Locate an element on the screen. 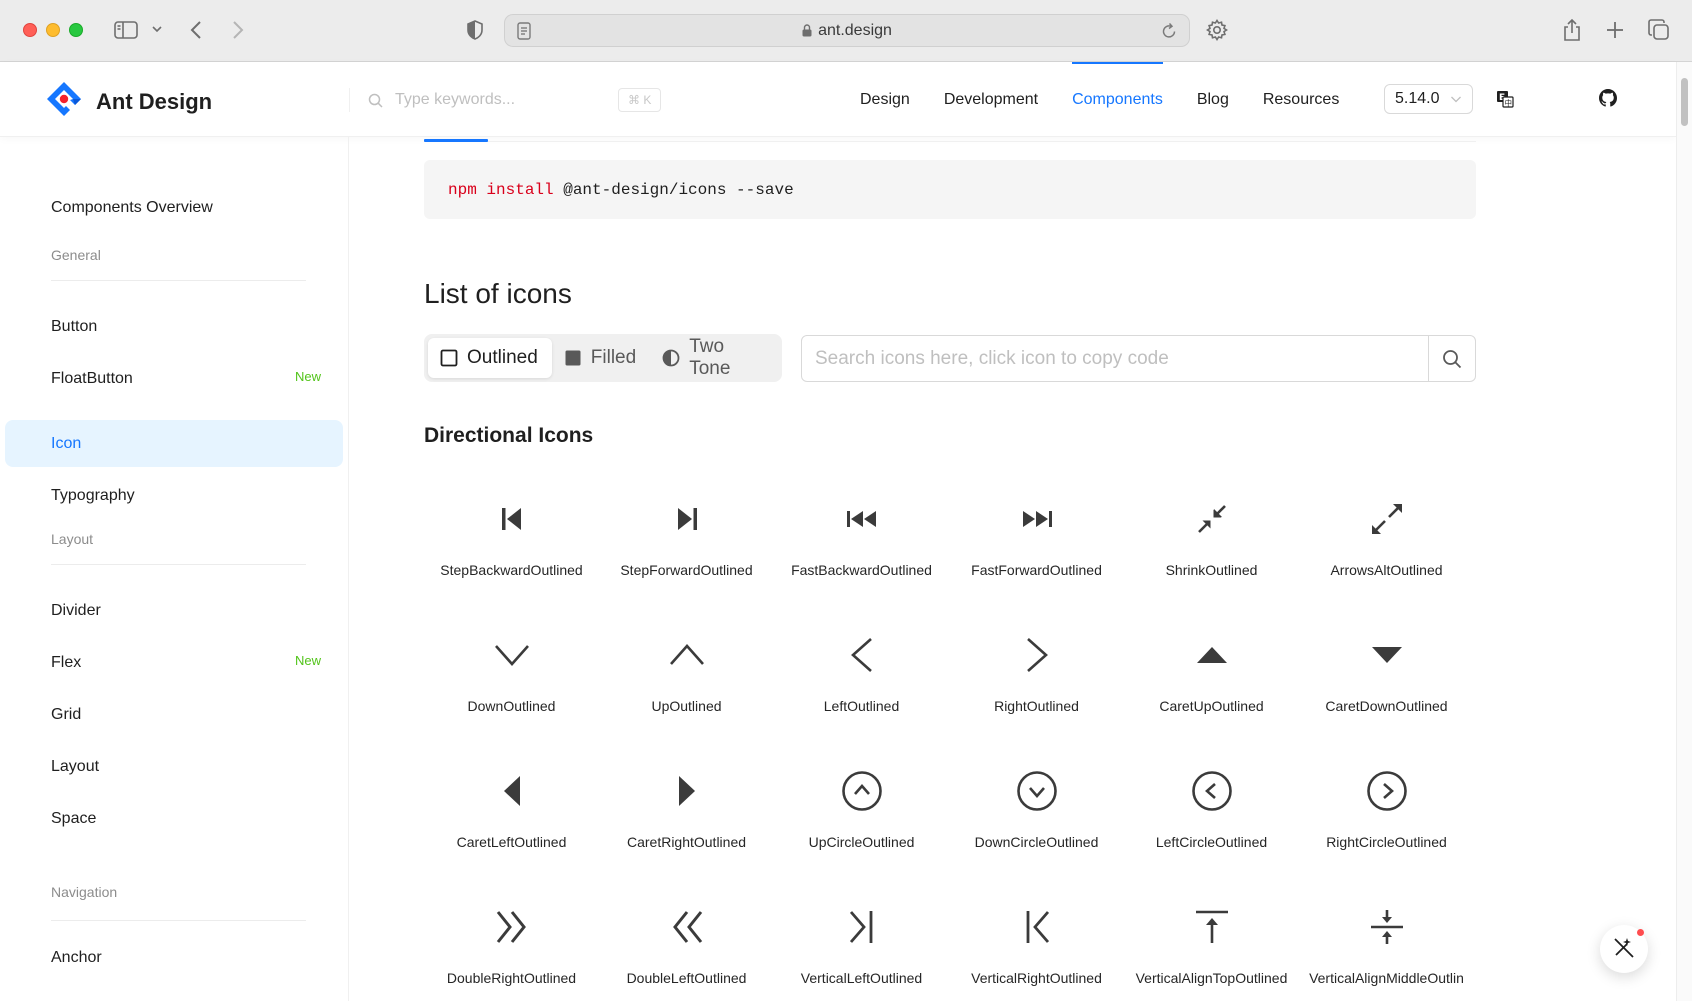 This screenshot has height=1001, width=1692. lock-icon is located at coordinates (807, 30).